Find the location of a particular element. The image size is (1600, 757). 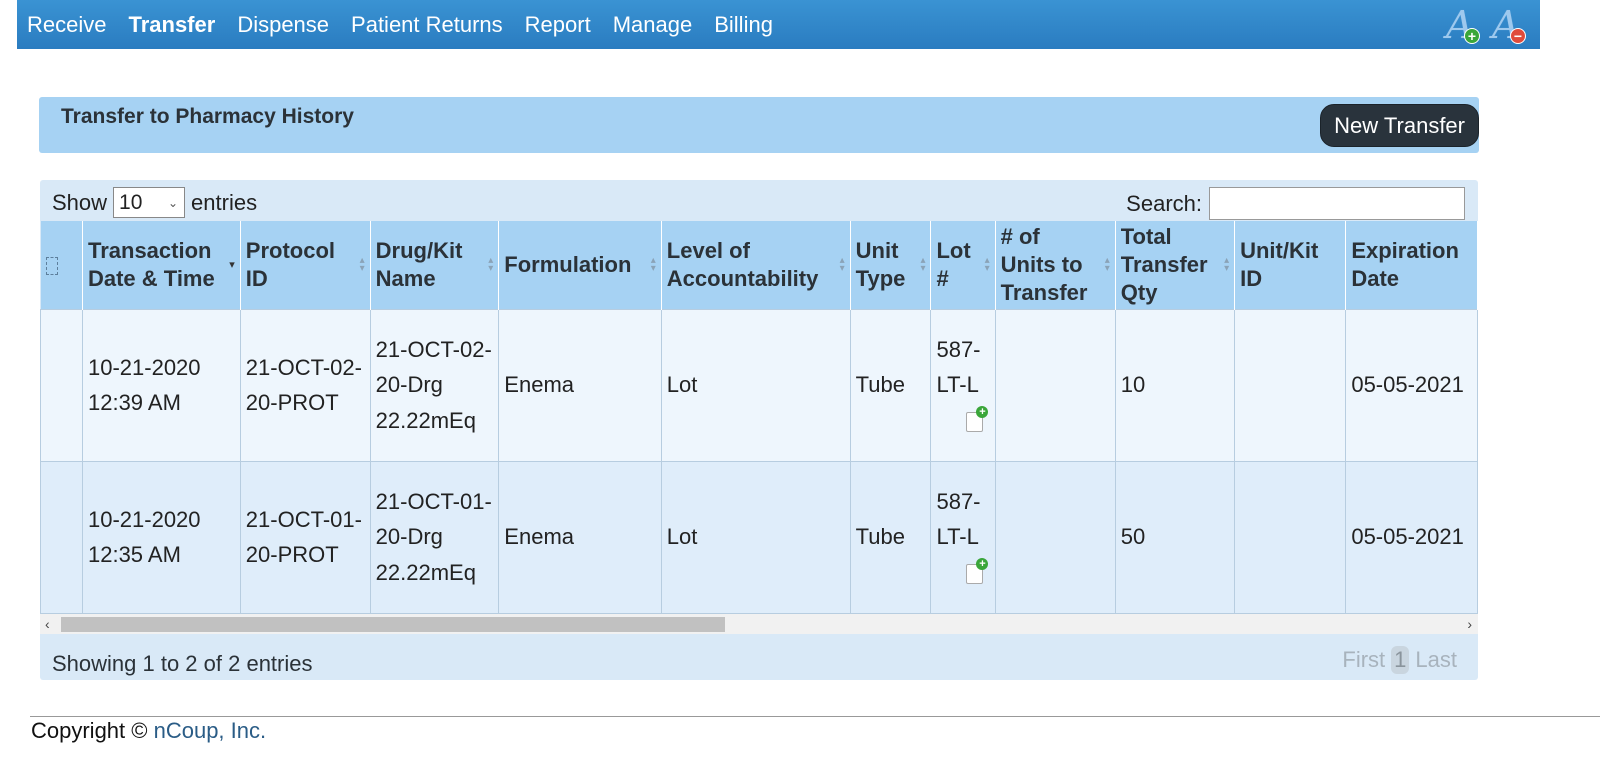

copyright-prefix: Copyright © is located at coordinates (92, 730).